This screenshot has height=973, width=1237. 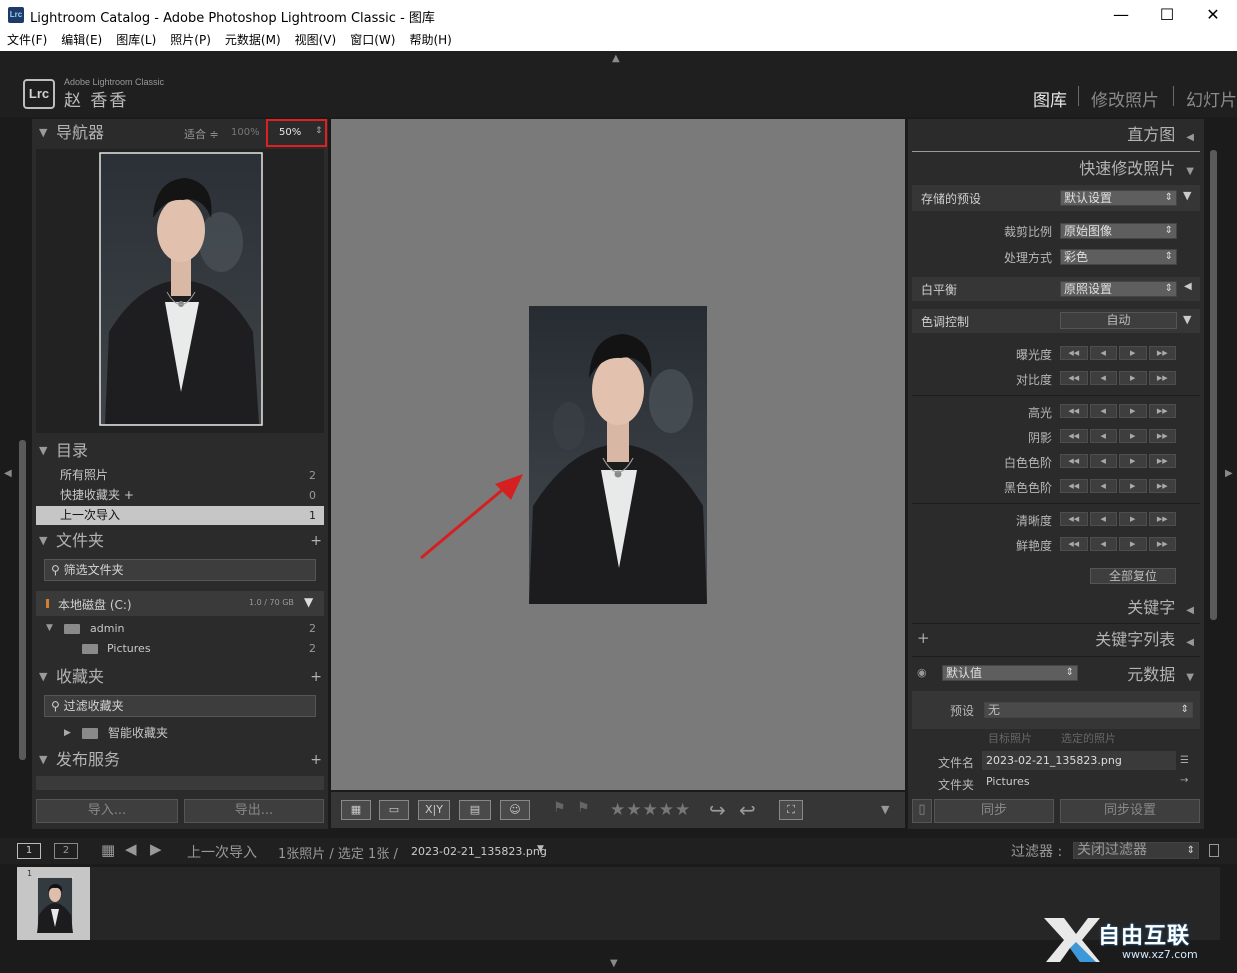 What do you see at coordinates (316, 677) in the screenshot?
I see `add-collection-icon: +` at bounding box center [316, 677].